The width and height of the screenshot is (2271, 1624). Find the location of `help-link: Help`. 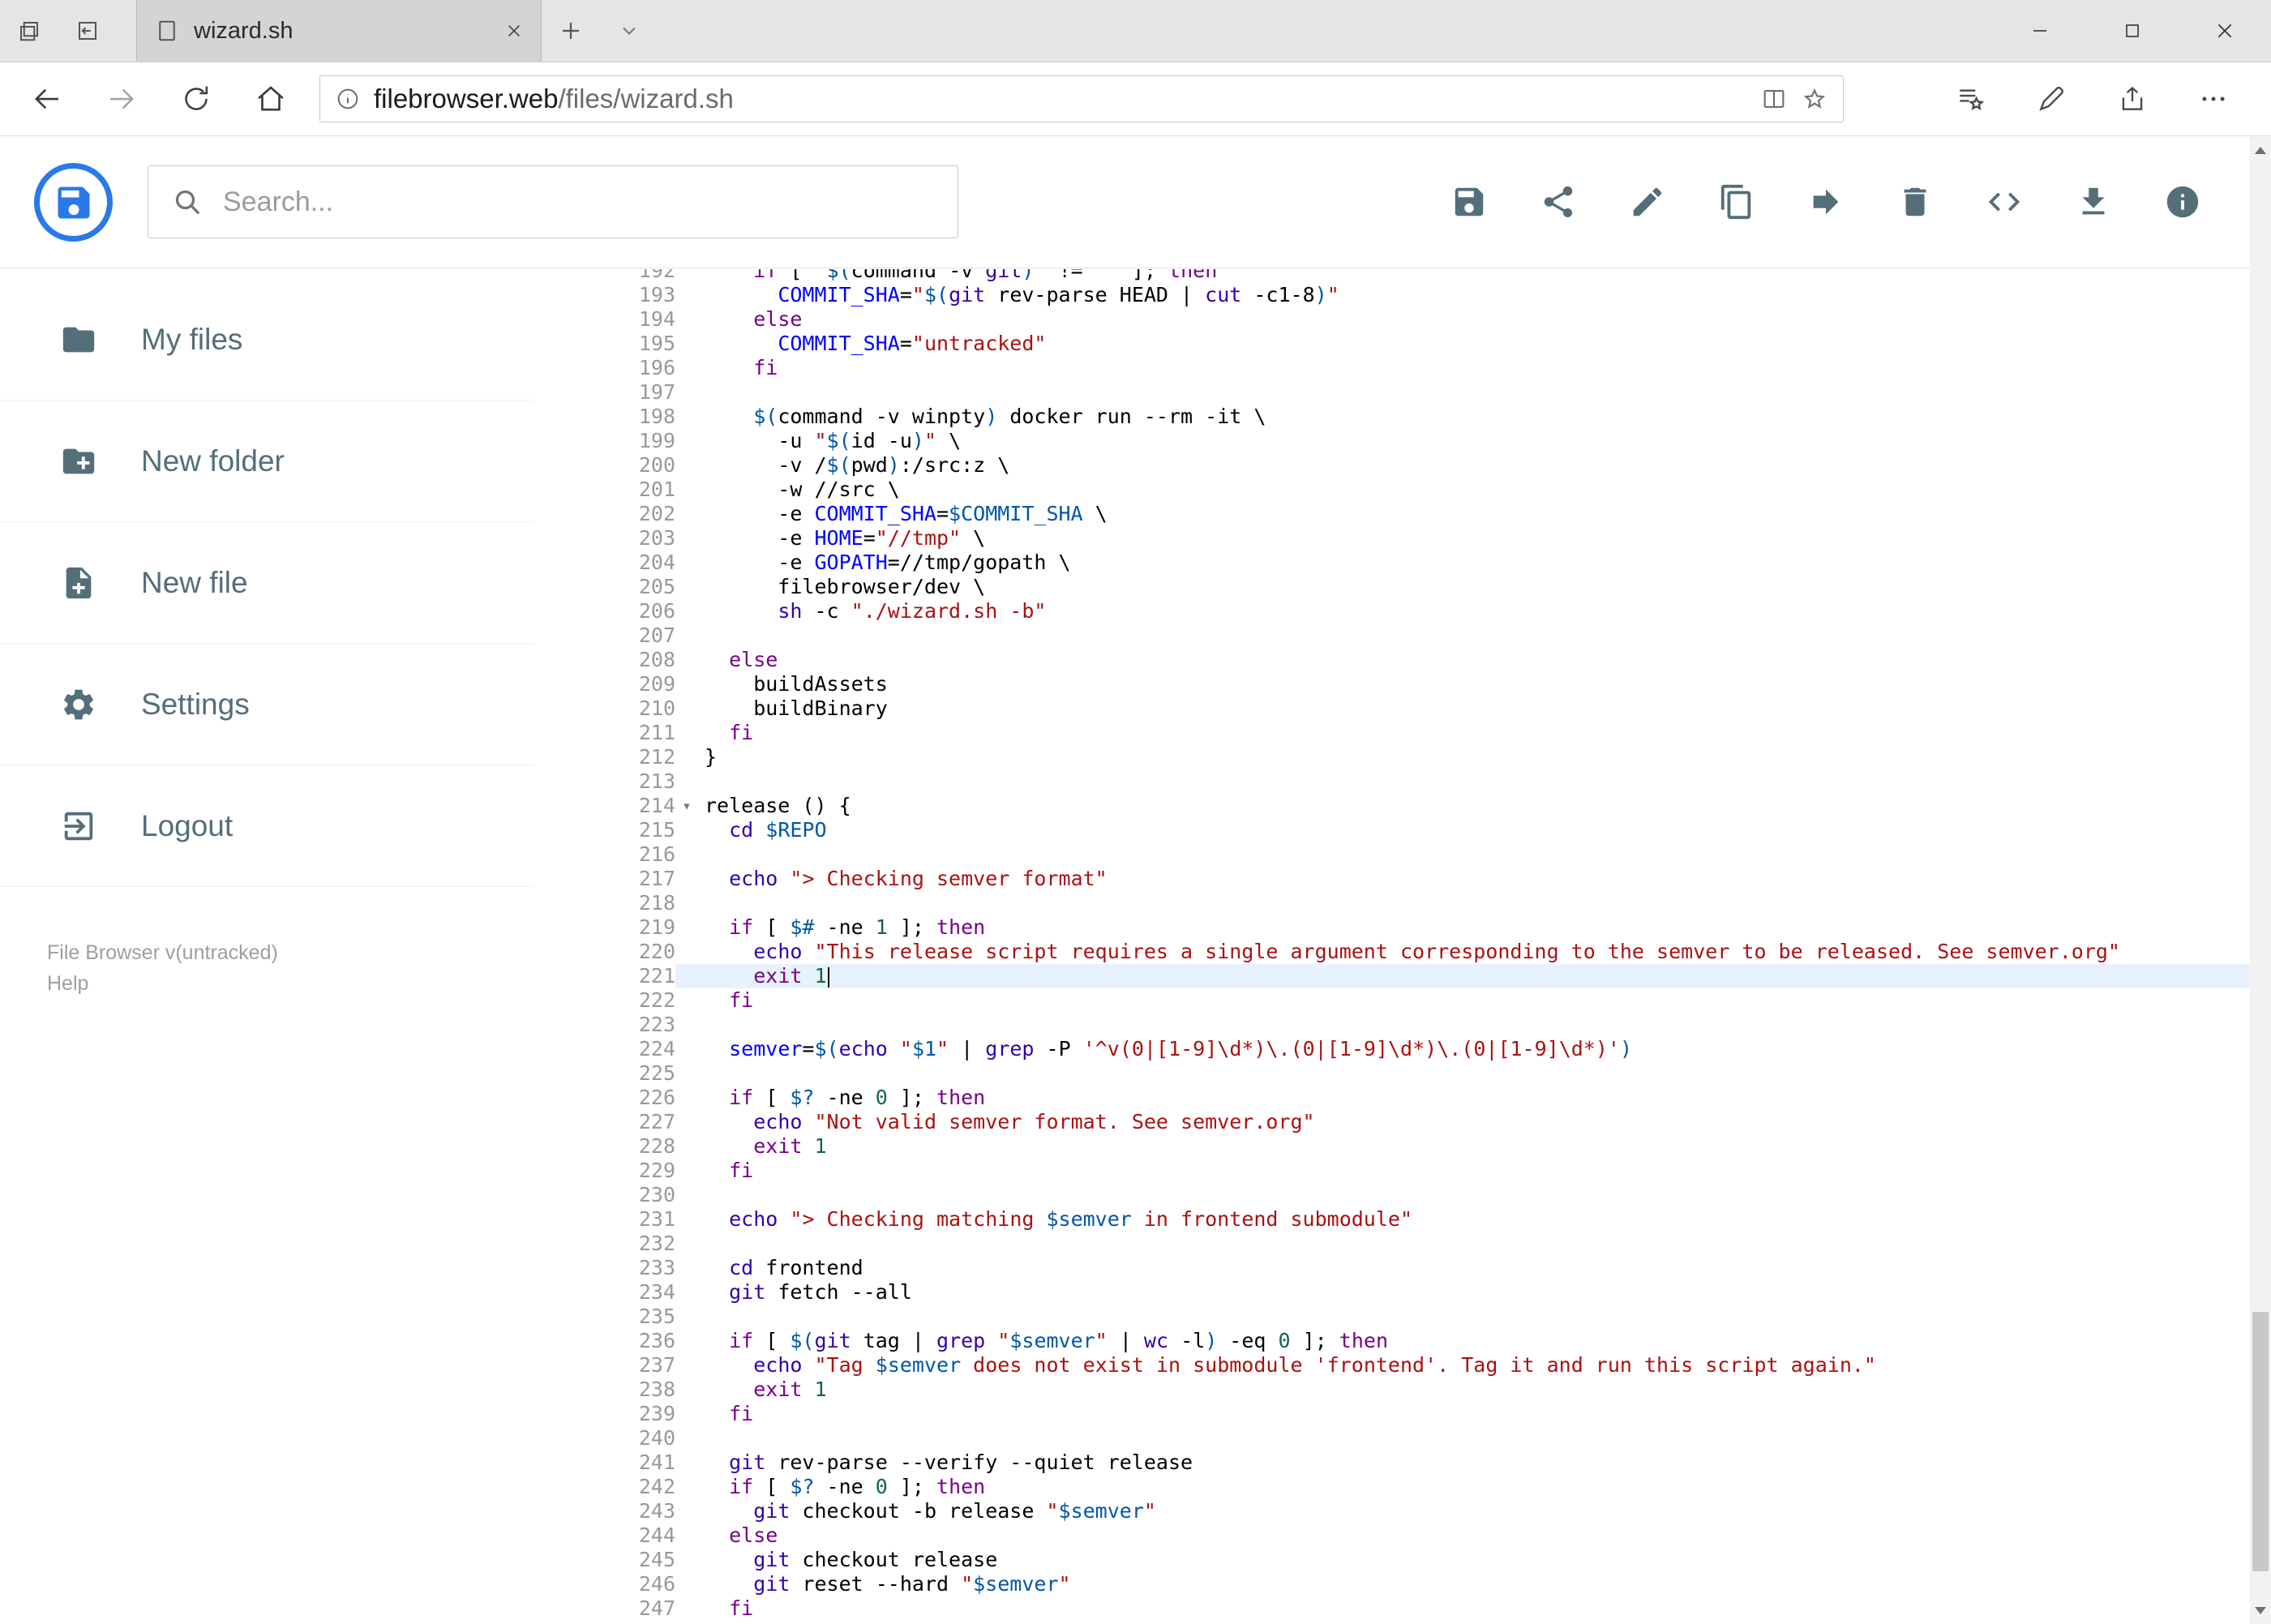

help-link: Help is located at coordinates (290, 984).